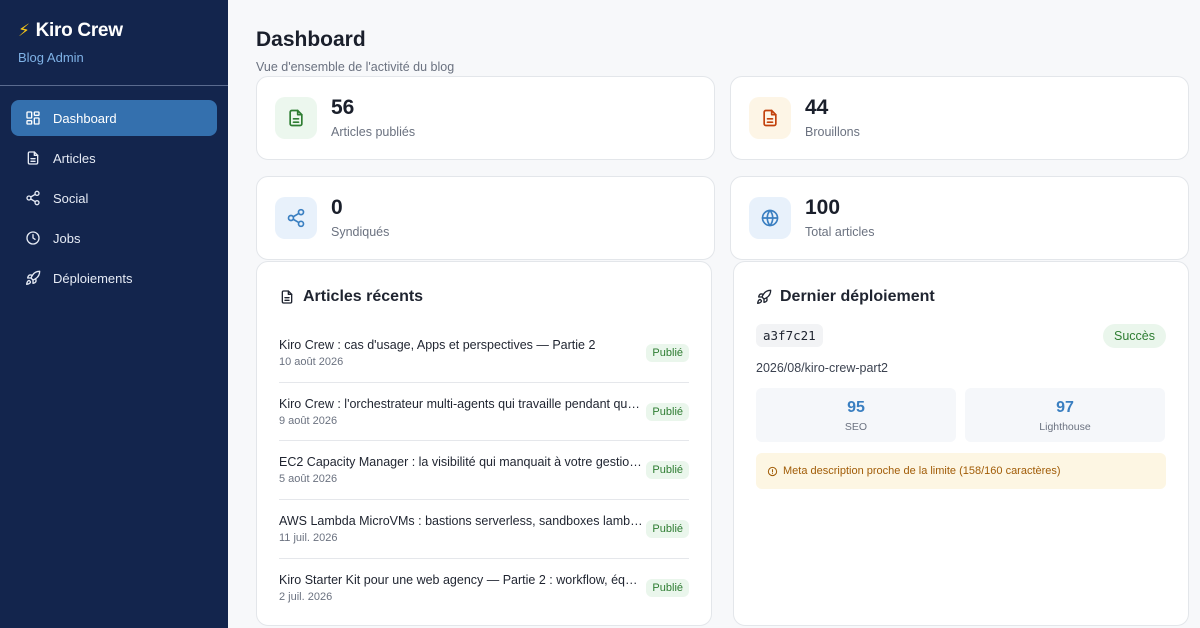 The width and height of the screenshot is (1200, 628). I want to click on brand-title: ⚡ Kiro Crew, so click(114, 31).